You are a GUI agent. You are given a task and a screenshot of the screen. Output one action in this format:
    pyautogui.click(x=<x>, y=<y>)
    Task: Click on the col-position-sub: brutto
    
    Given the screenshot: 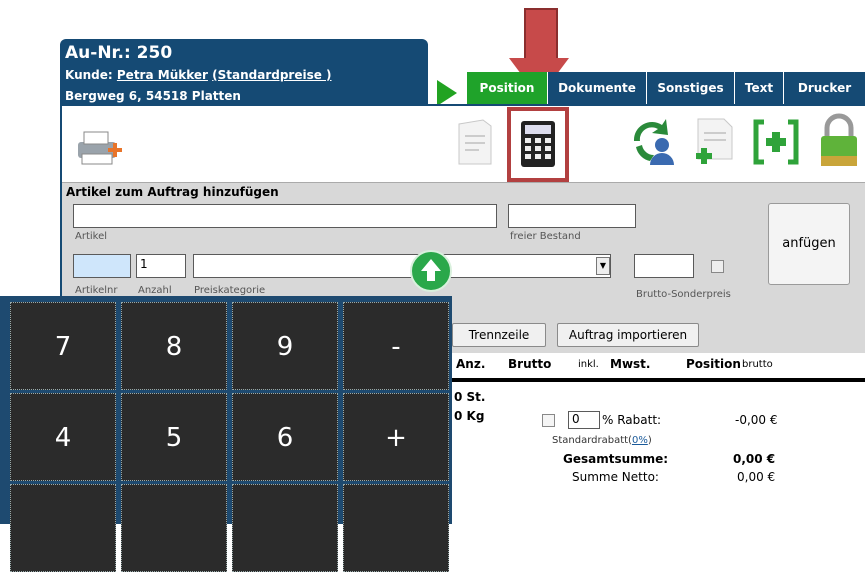 What is the action you would take?
    pyautogui.click(x=757, y=364)
    